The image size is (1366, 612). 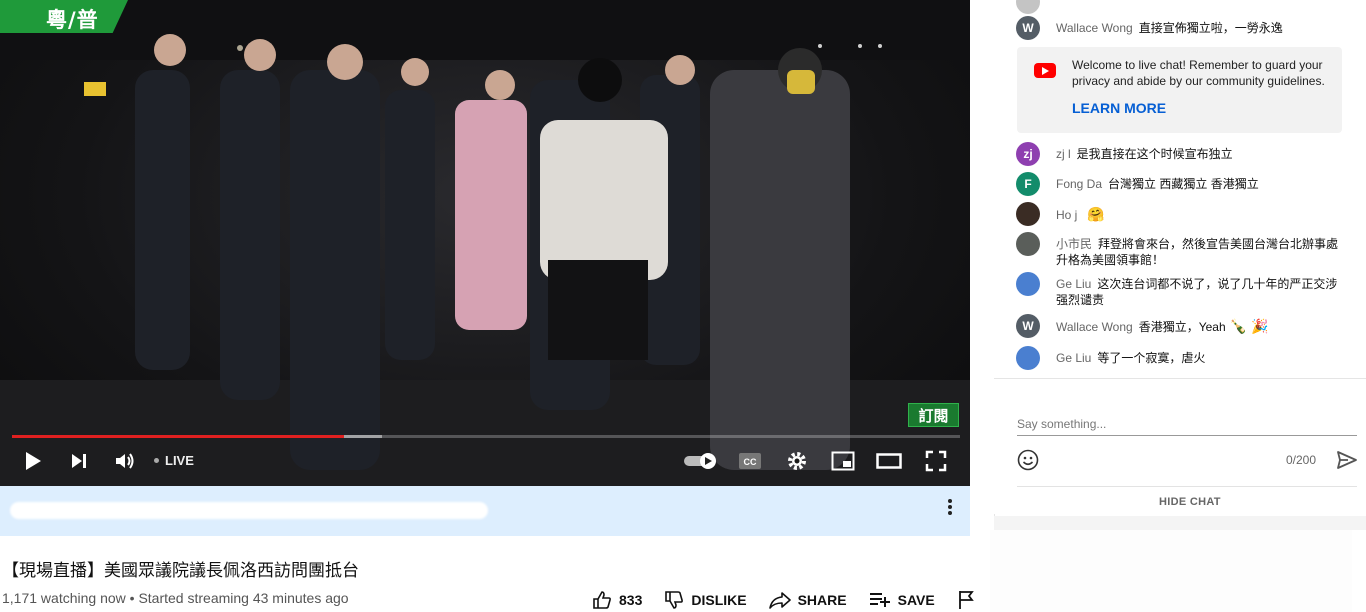 I want to click on video-actions: 833 DISLIKE SHARE SAVE, so click(x=783, y=600).